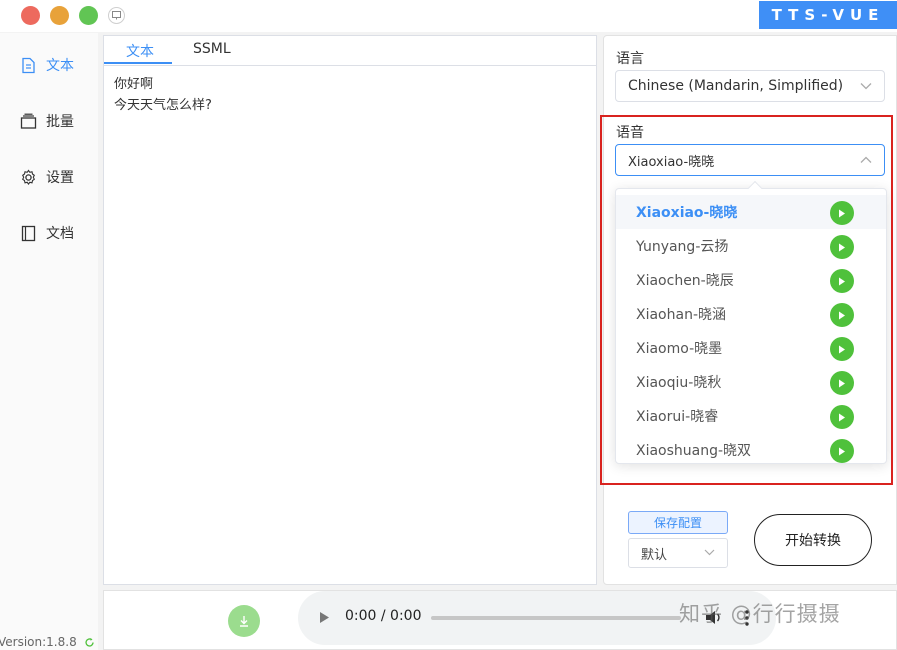 This screenshot has width=897, height=650. I want to click on sidebar-item-batch: 批量, so click(47, 121).